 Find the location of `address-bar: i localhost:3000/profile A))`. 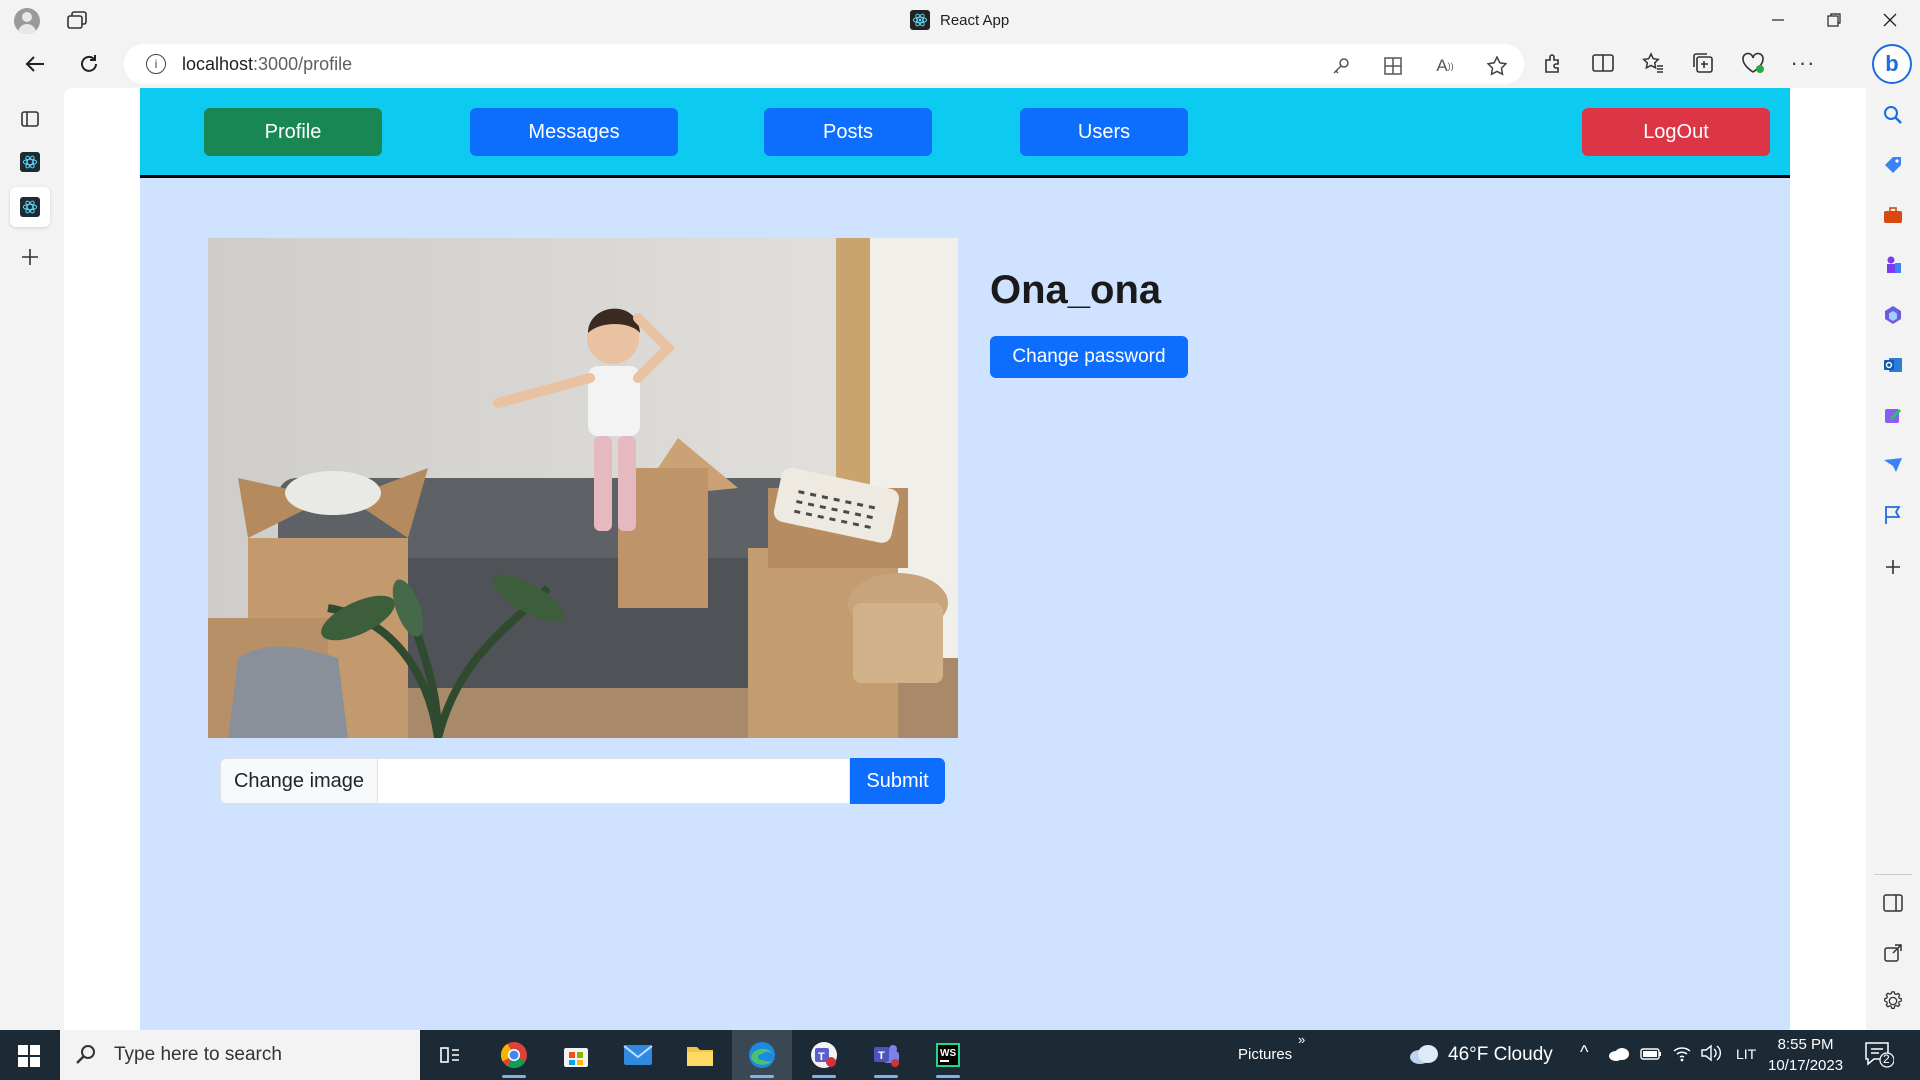

address-bar: i localhost:3000/profile A)) is located at coordinates (824, 64).